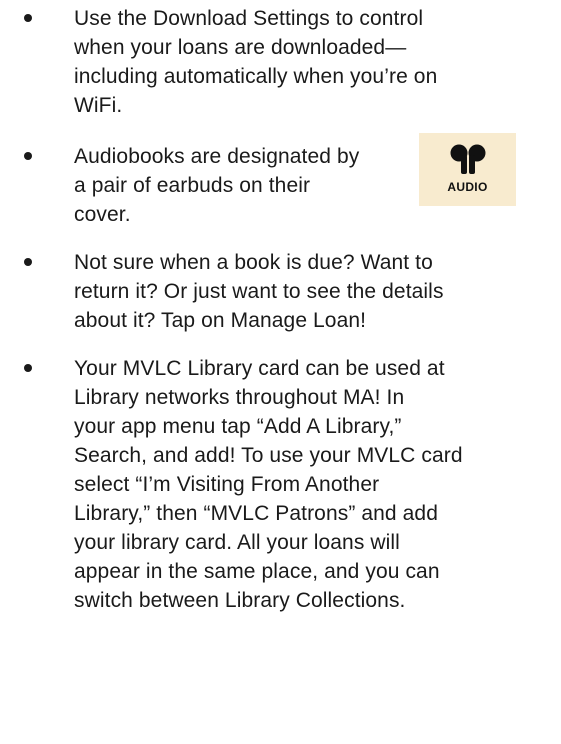 This screenshot has width=561, height=744. What do you see at coordinates (240, 47) in the screenshot?
I see `text-line: when your loans are downloaded—` at bounding box center [240, 47].